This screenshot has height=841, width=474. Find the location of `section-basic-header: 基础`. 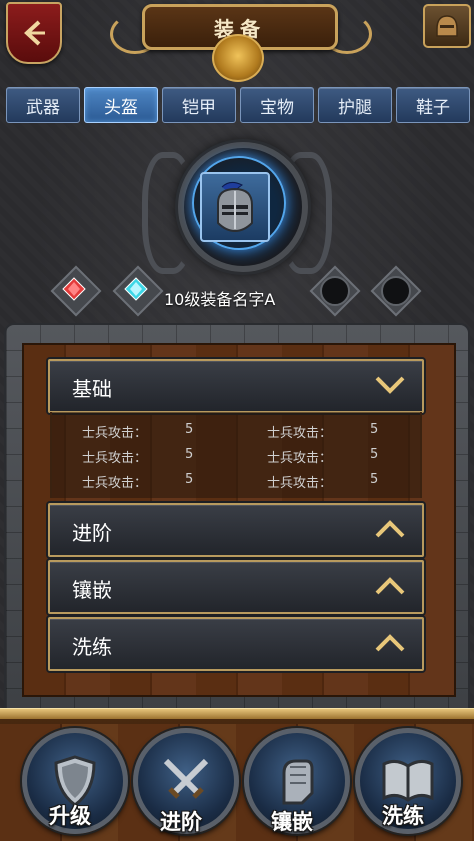

section-basic-header: 基础 is located at coordinates (236, 386).